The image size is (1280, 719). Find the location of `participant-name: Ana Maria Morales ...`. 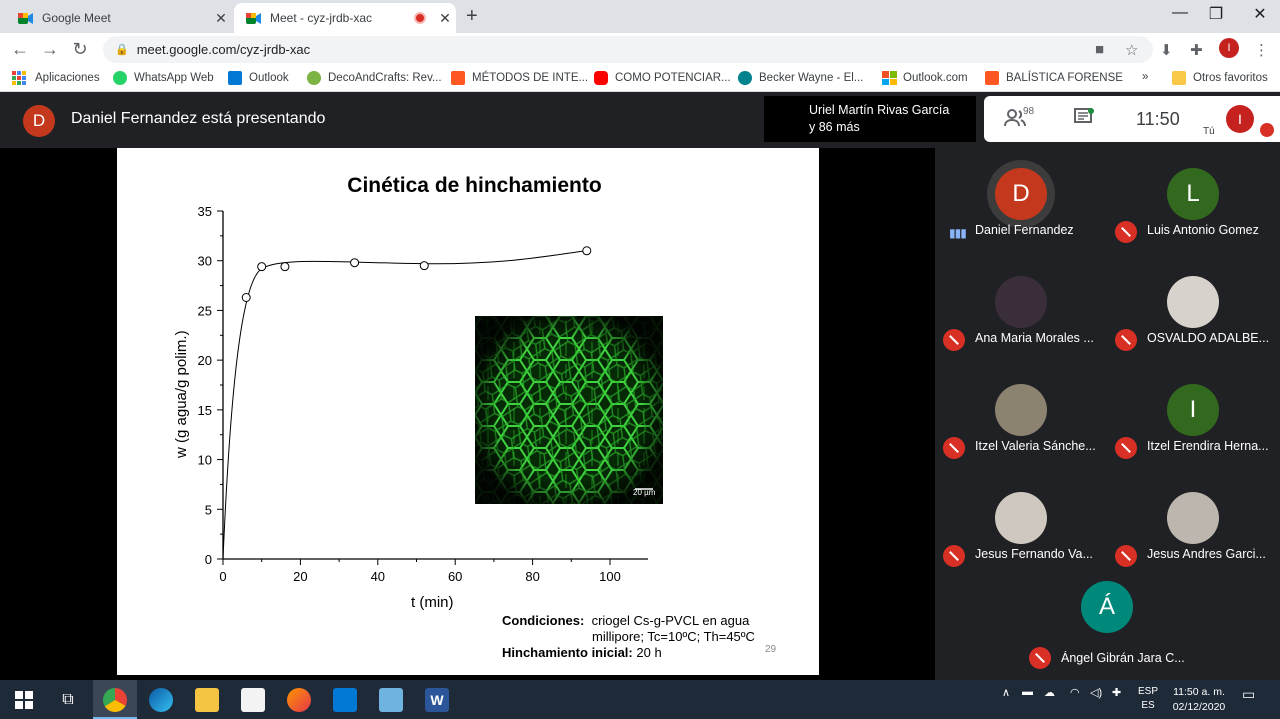

participant-name: Ana Maria Morales ... is located at coordinates (1034, 338).